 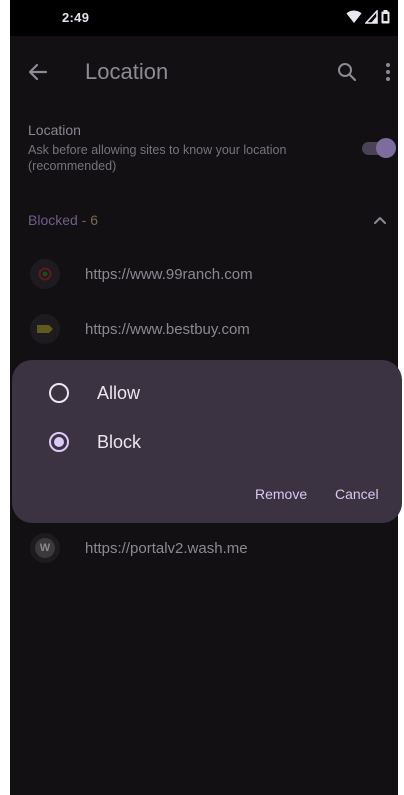 I want to click on battery-icon, so click(x=385, y=17).